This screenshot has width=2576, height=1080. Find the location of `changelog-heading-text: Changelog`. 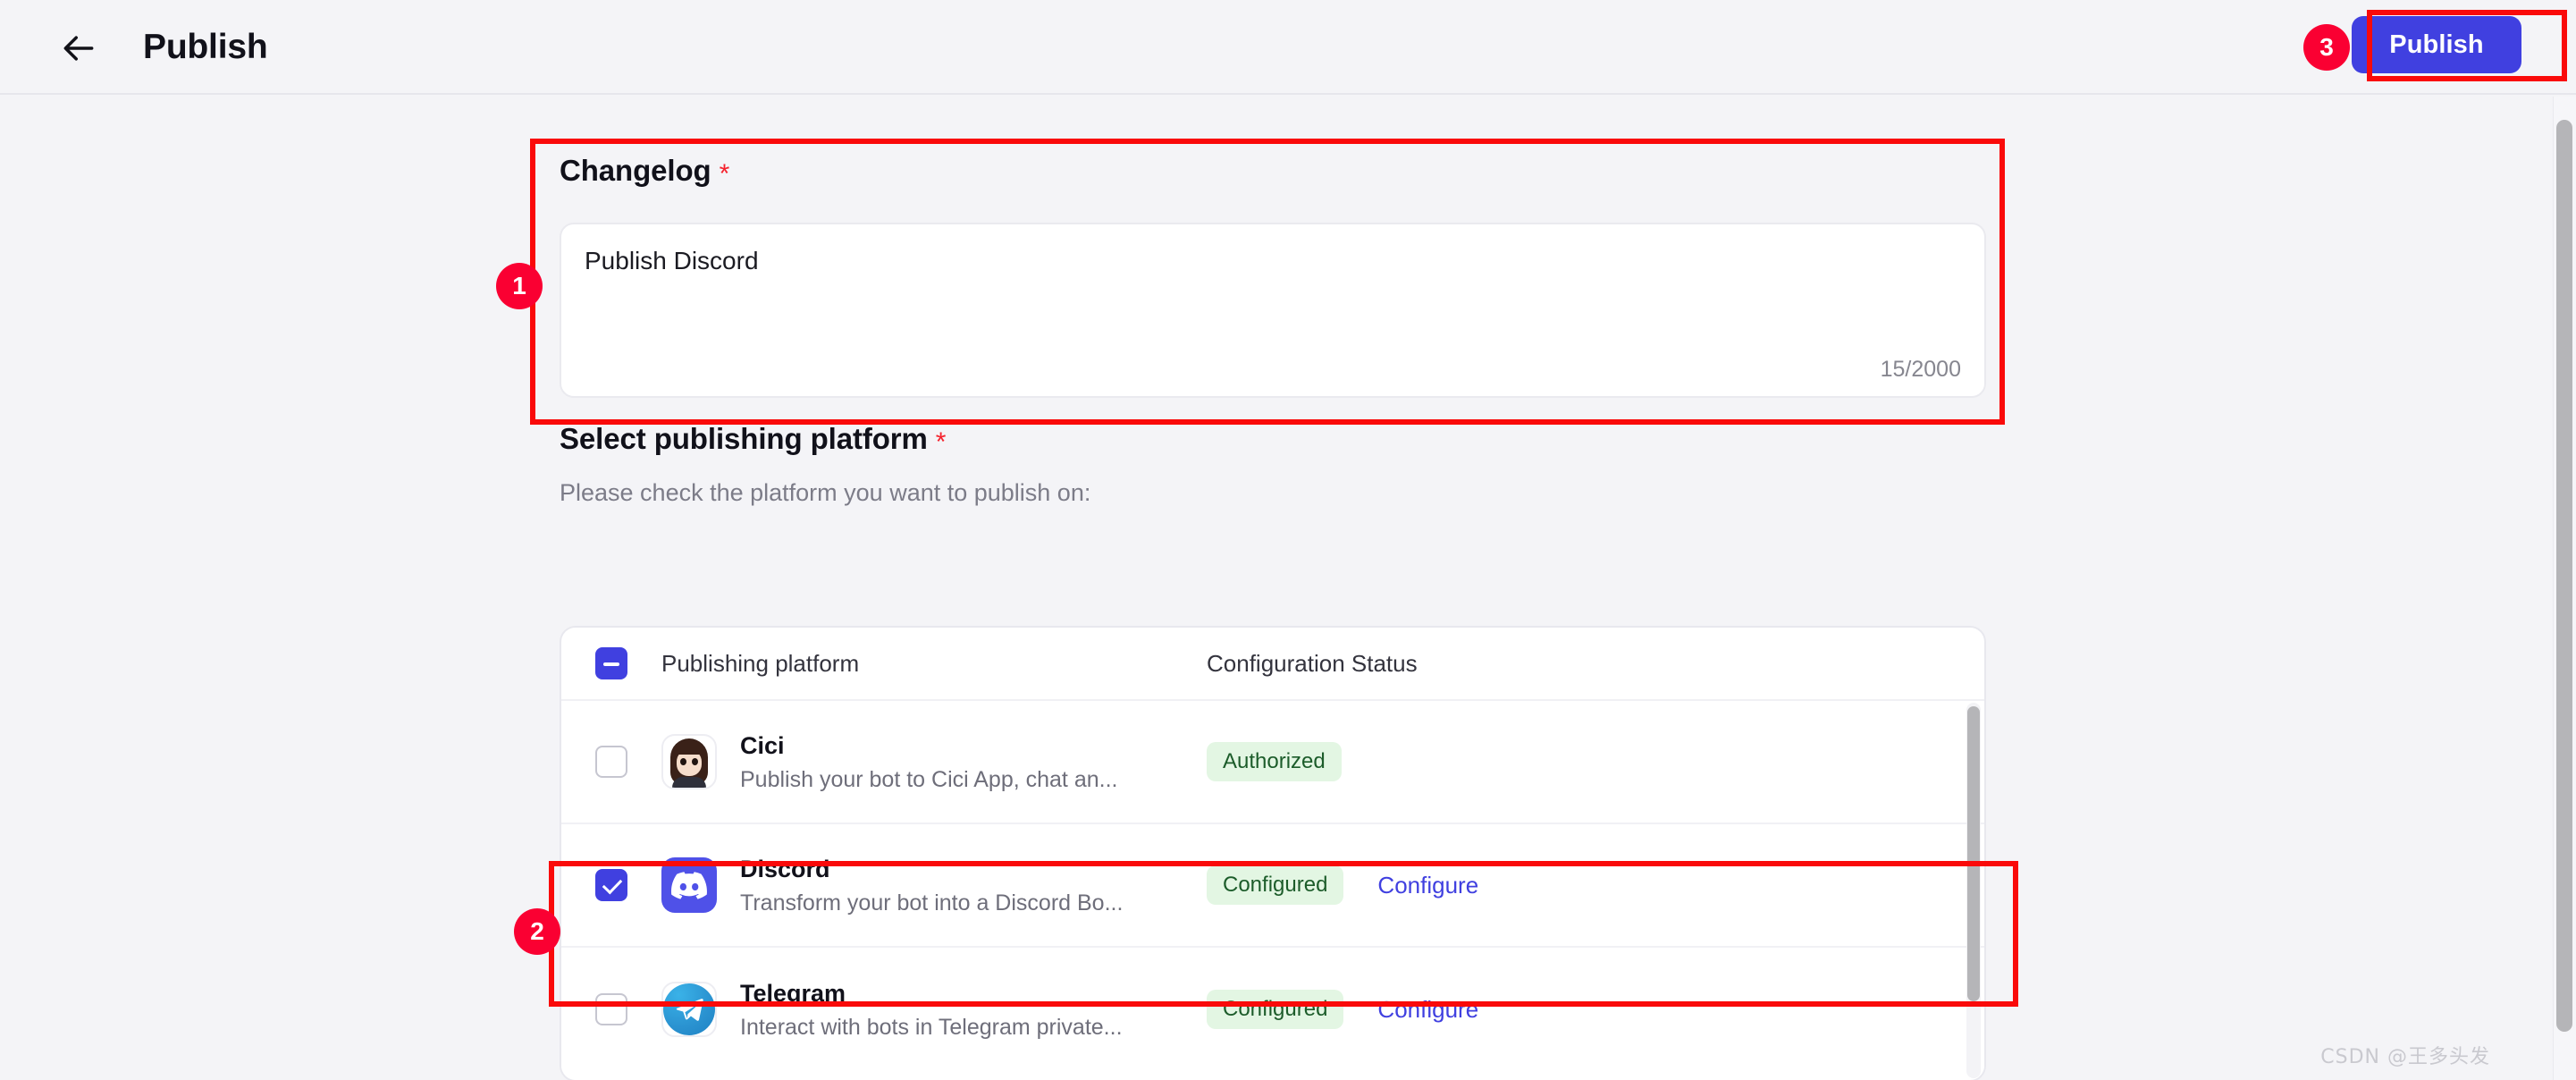

changelog-heading-text: Changelog is located at coordinates (636, 170).